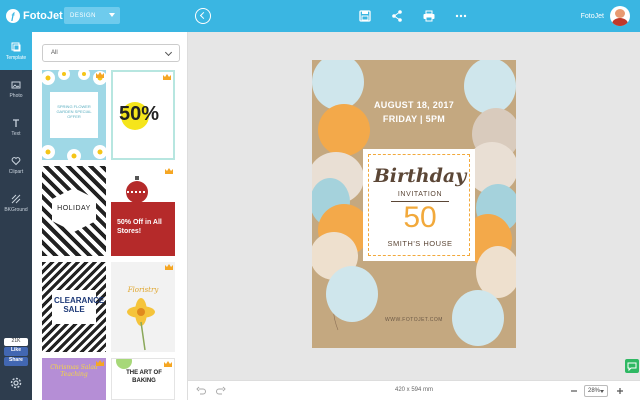  I want to click on poster-venue: SMITH'S HOUSE, so click(420, 243).